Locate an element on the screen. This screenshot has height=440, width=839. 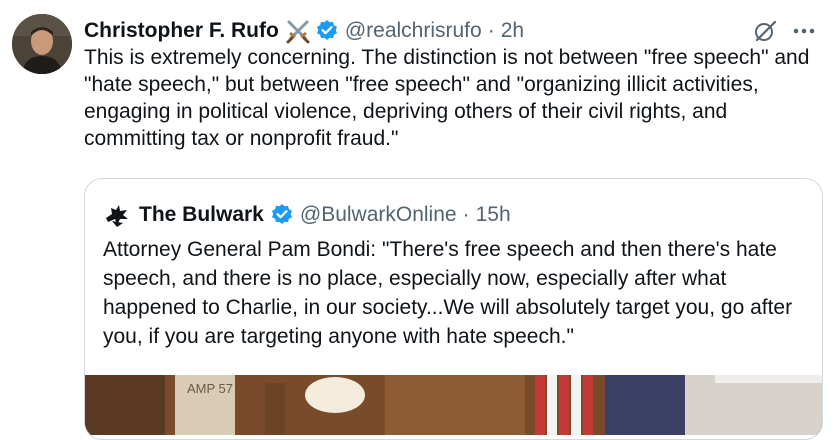
quote-media-image: AMP 57 is located at coordinates (453, 405).